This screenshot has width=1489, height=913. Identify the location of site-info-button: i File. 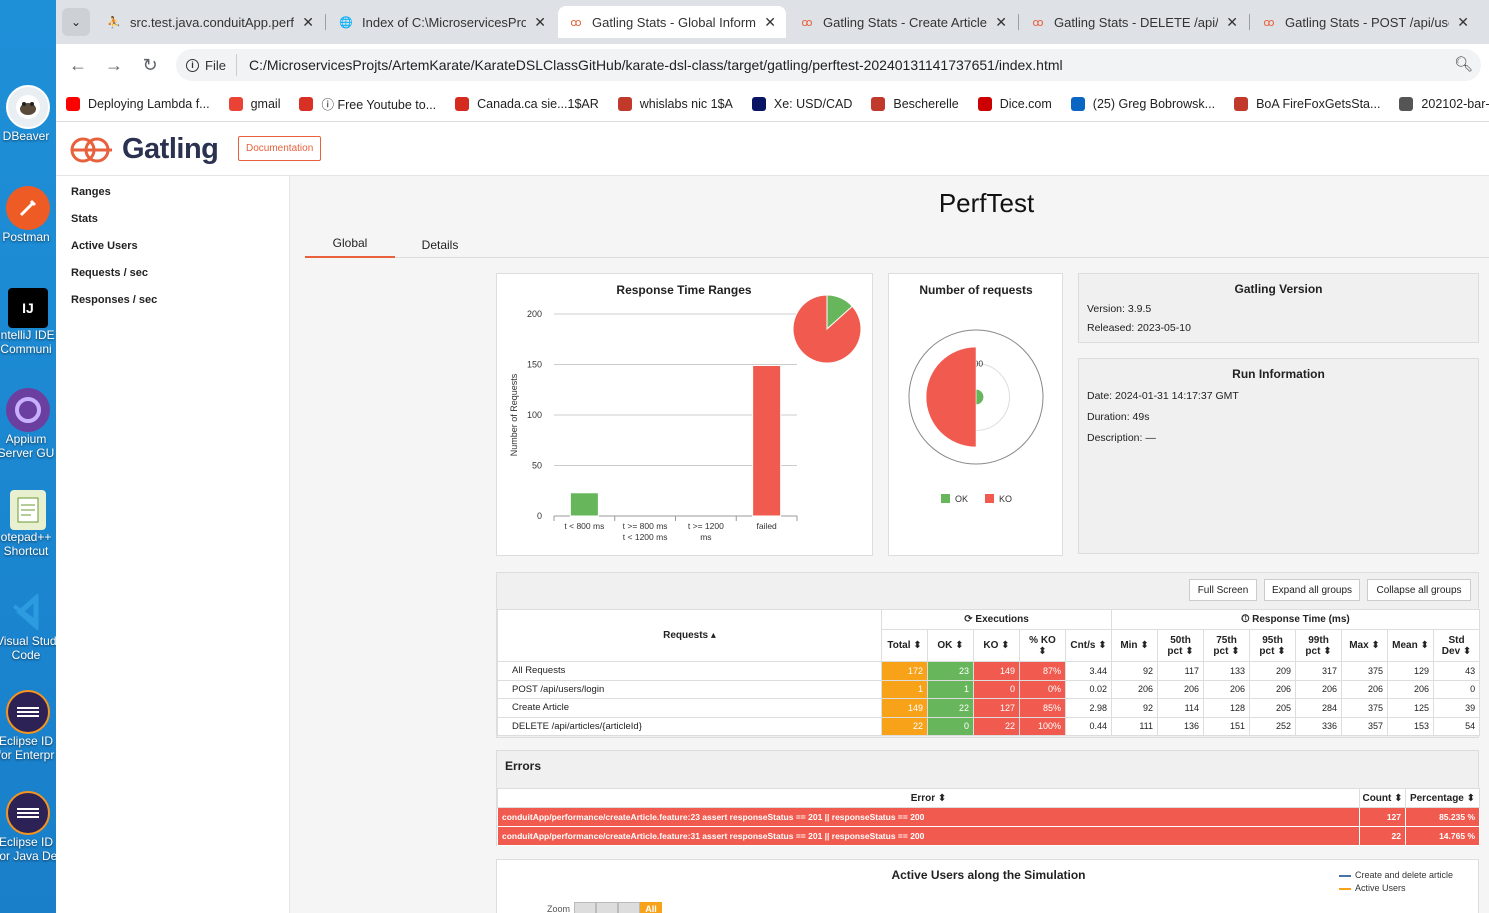
(206, 65).